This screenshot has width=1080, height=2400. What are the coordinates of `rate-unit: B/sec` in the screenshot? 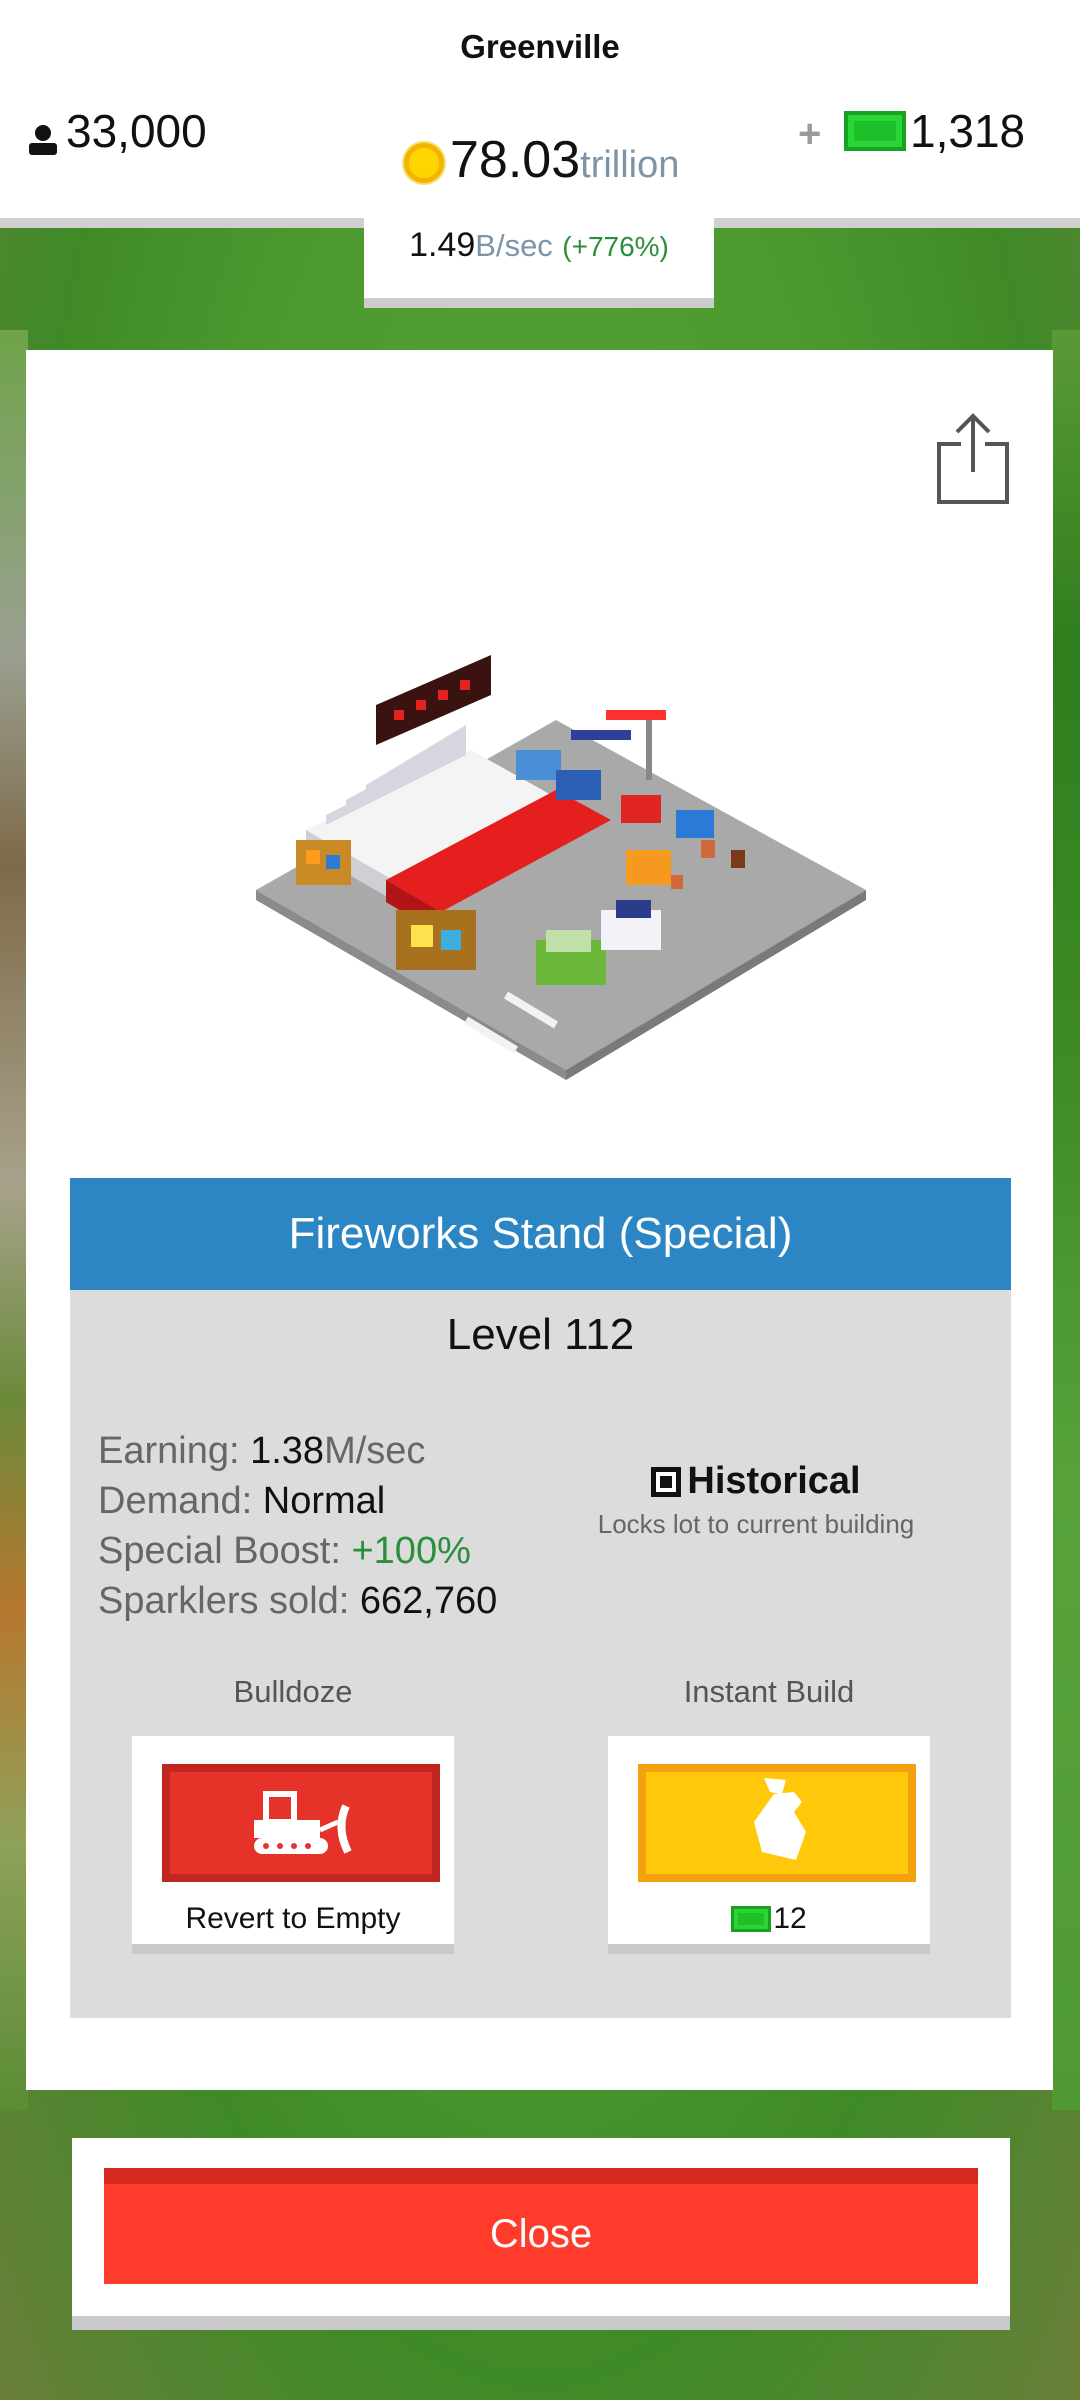 It's located at (514, 245).